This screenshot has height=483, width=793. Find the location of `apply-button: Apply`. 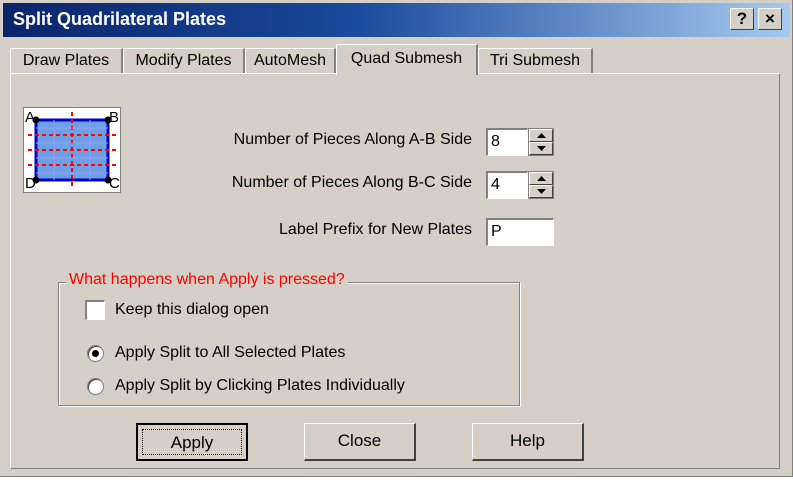

apply-button: Apply is located at coordinates (192, 442).